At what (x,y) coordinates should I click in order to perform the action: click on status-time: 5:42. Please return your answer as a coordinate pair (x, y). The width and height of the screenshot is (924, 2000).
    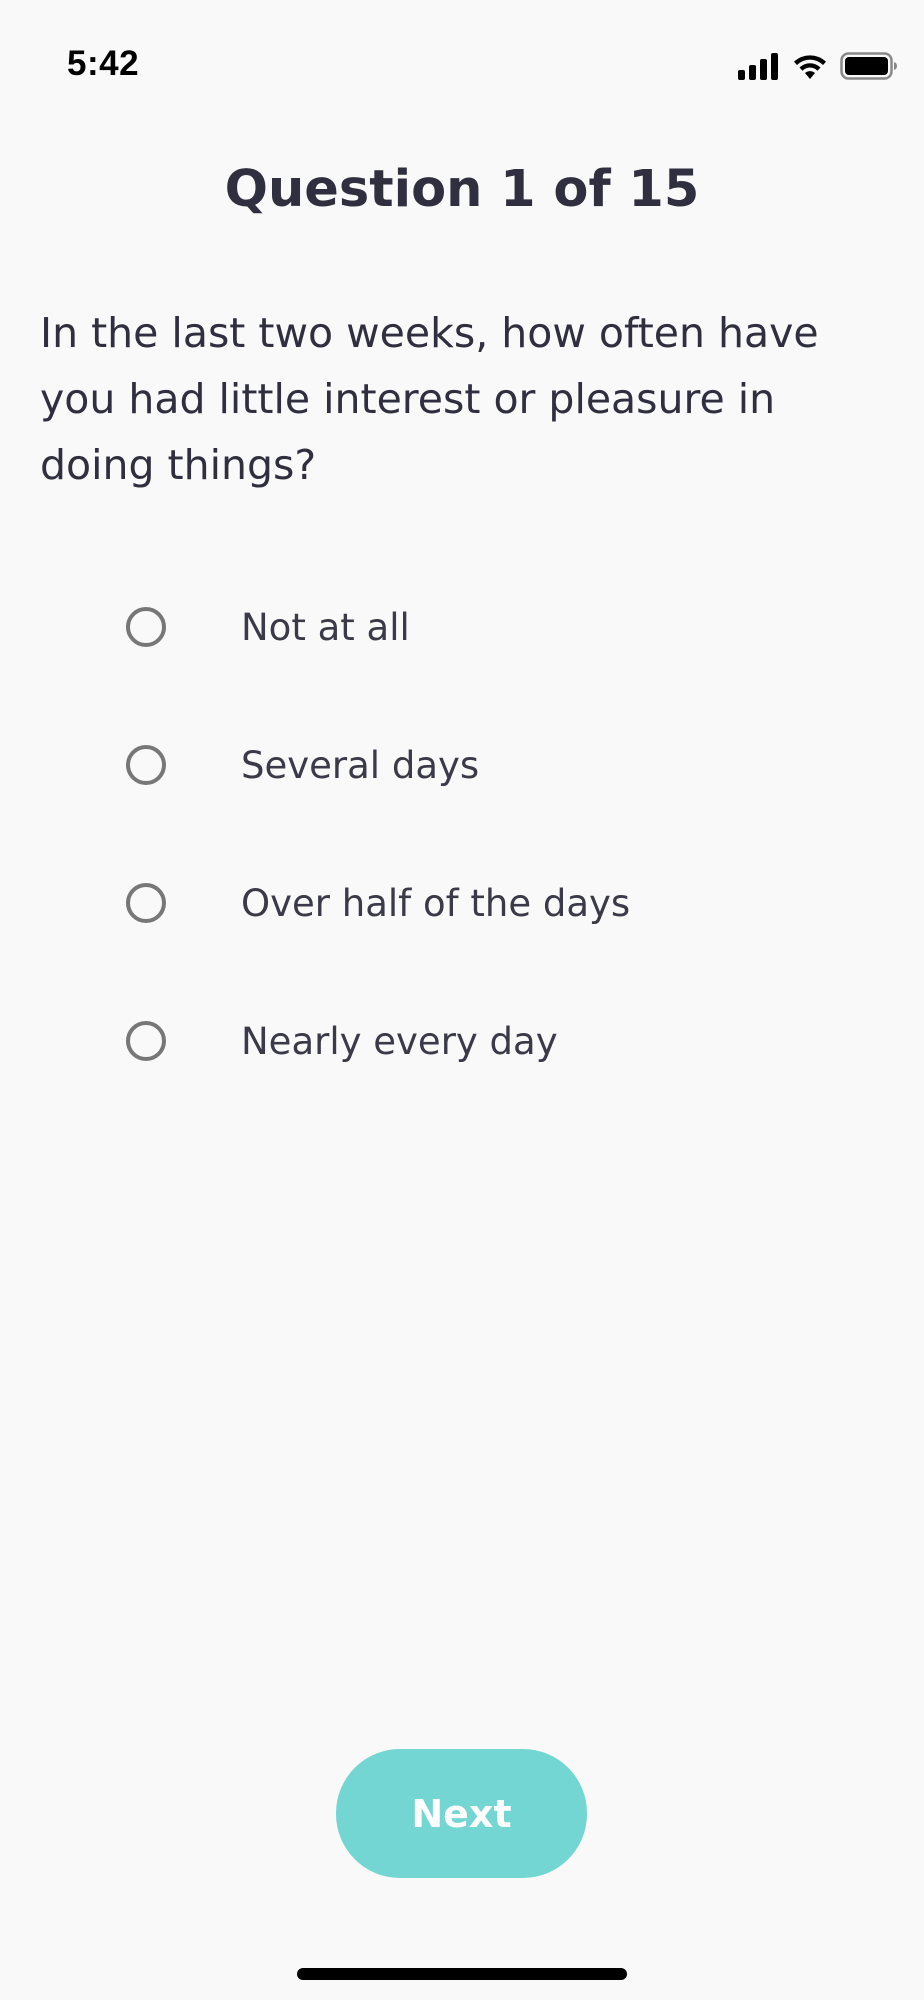
    Looking at the image, I should click on (103, 63).